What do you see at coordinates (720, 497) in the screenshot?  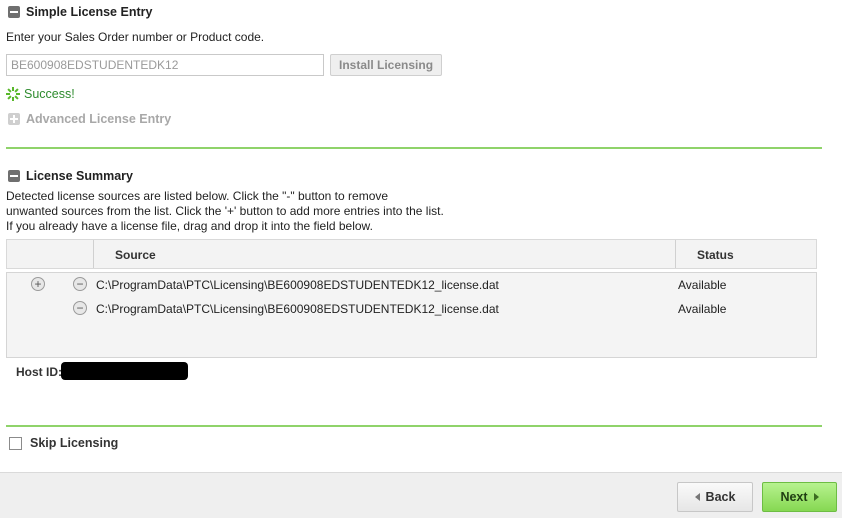 I see `back-label: Back` at bounding box center [720, 497].